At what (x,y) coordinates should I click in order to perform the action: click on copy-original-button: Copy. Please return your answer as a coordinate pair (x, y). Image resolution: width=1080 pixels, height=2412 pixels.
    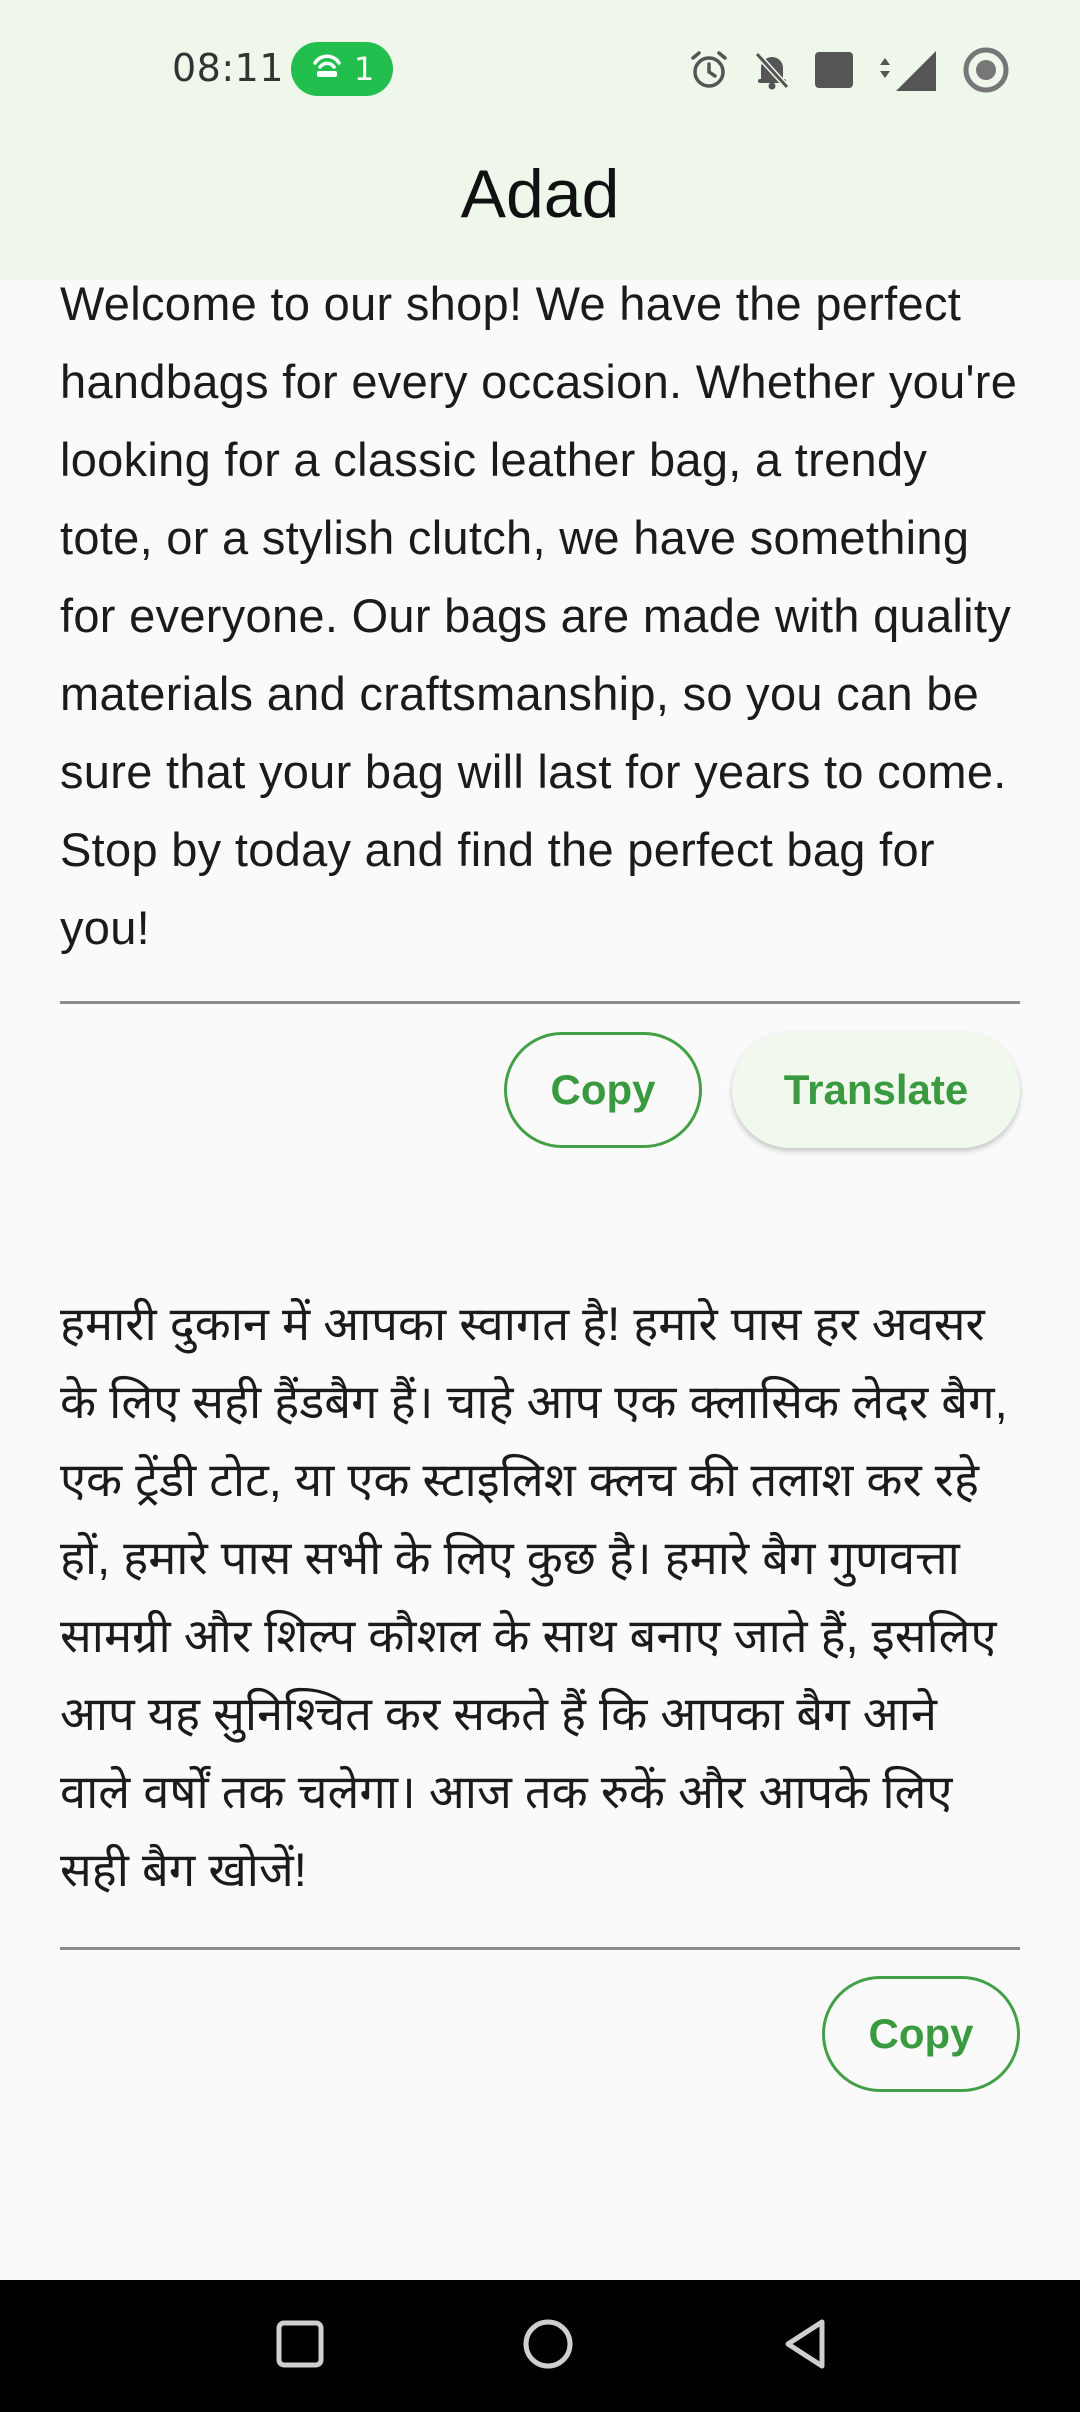
    Looking at the image, I should click on (603, 1090).